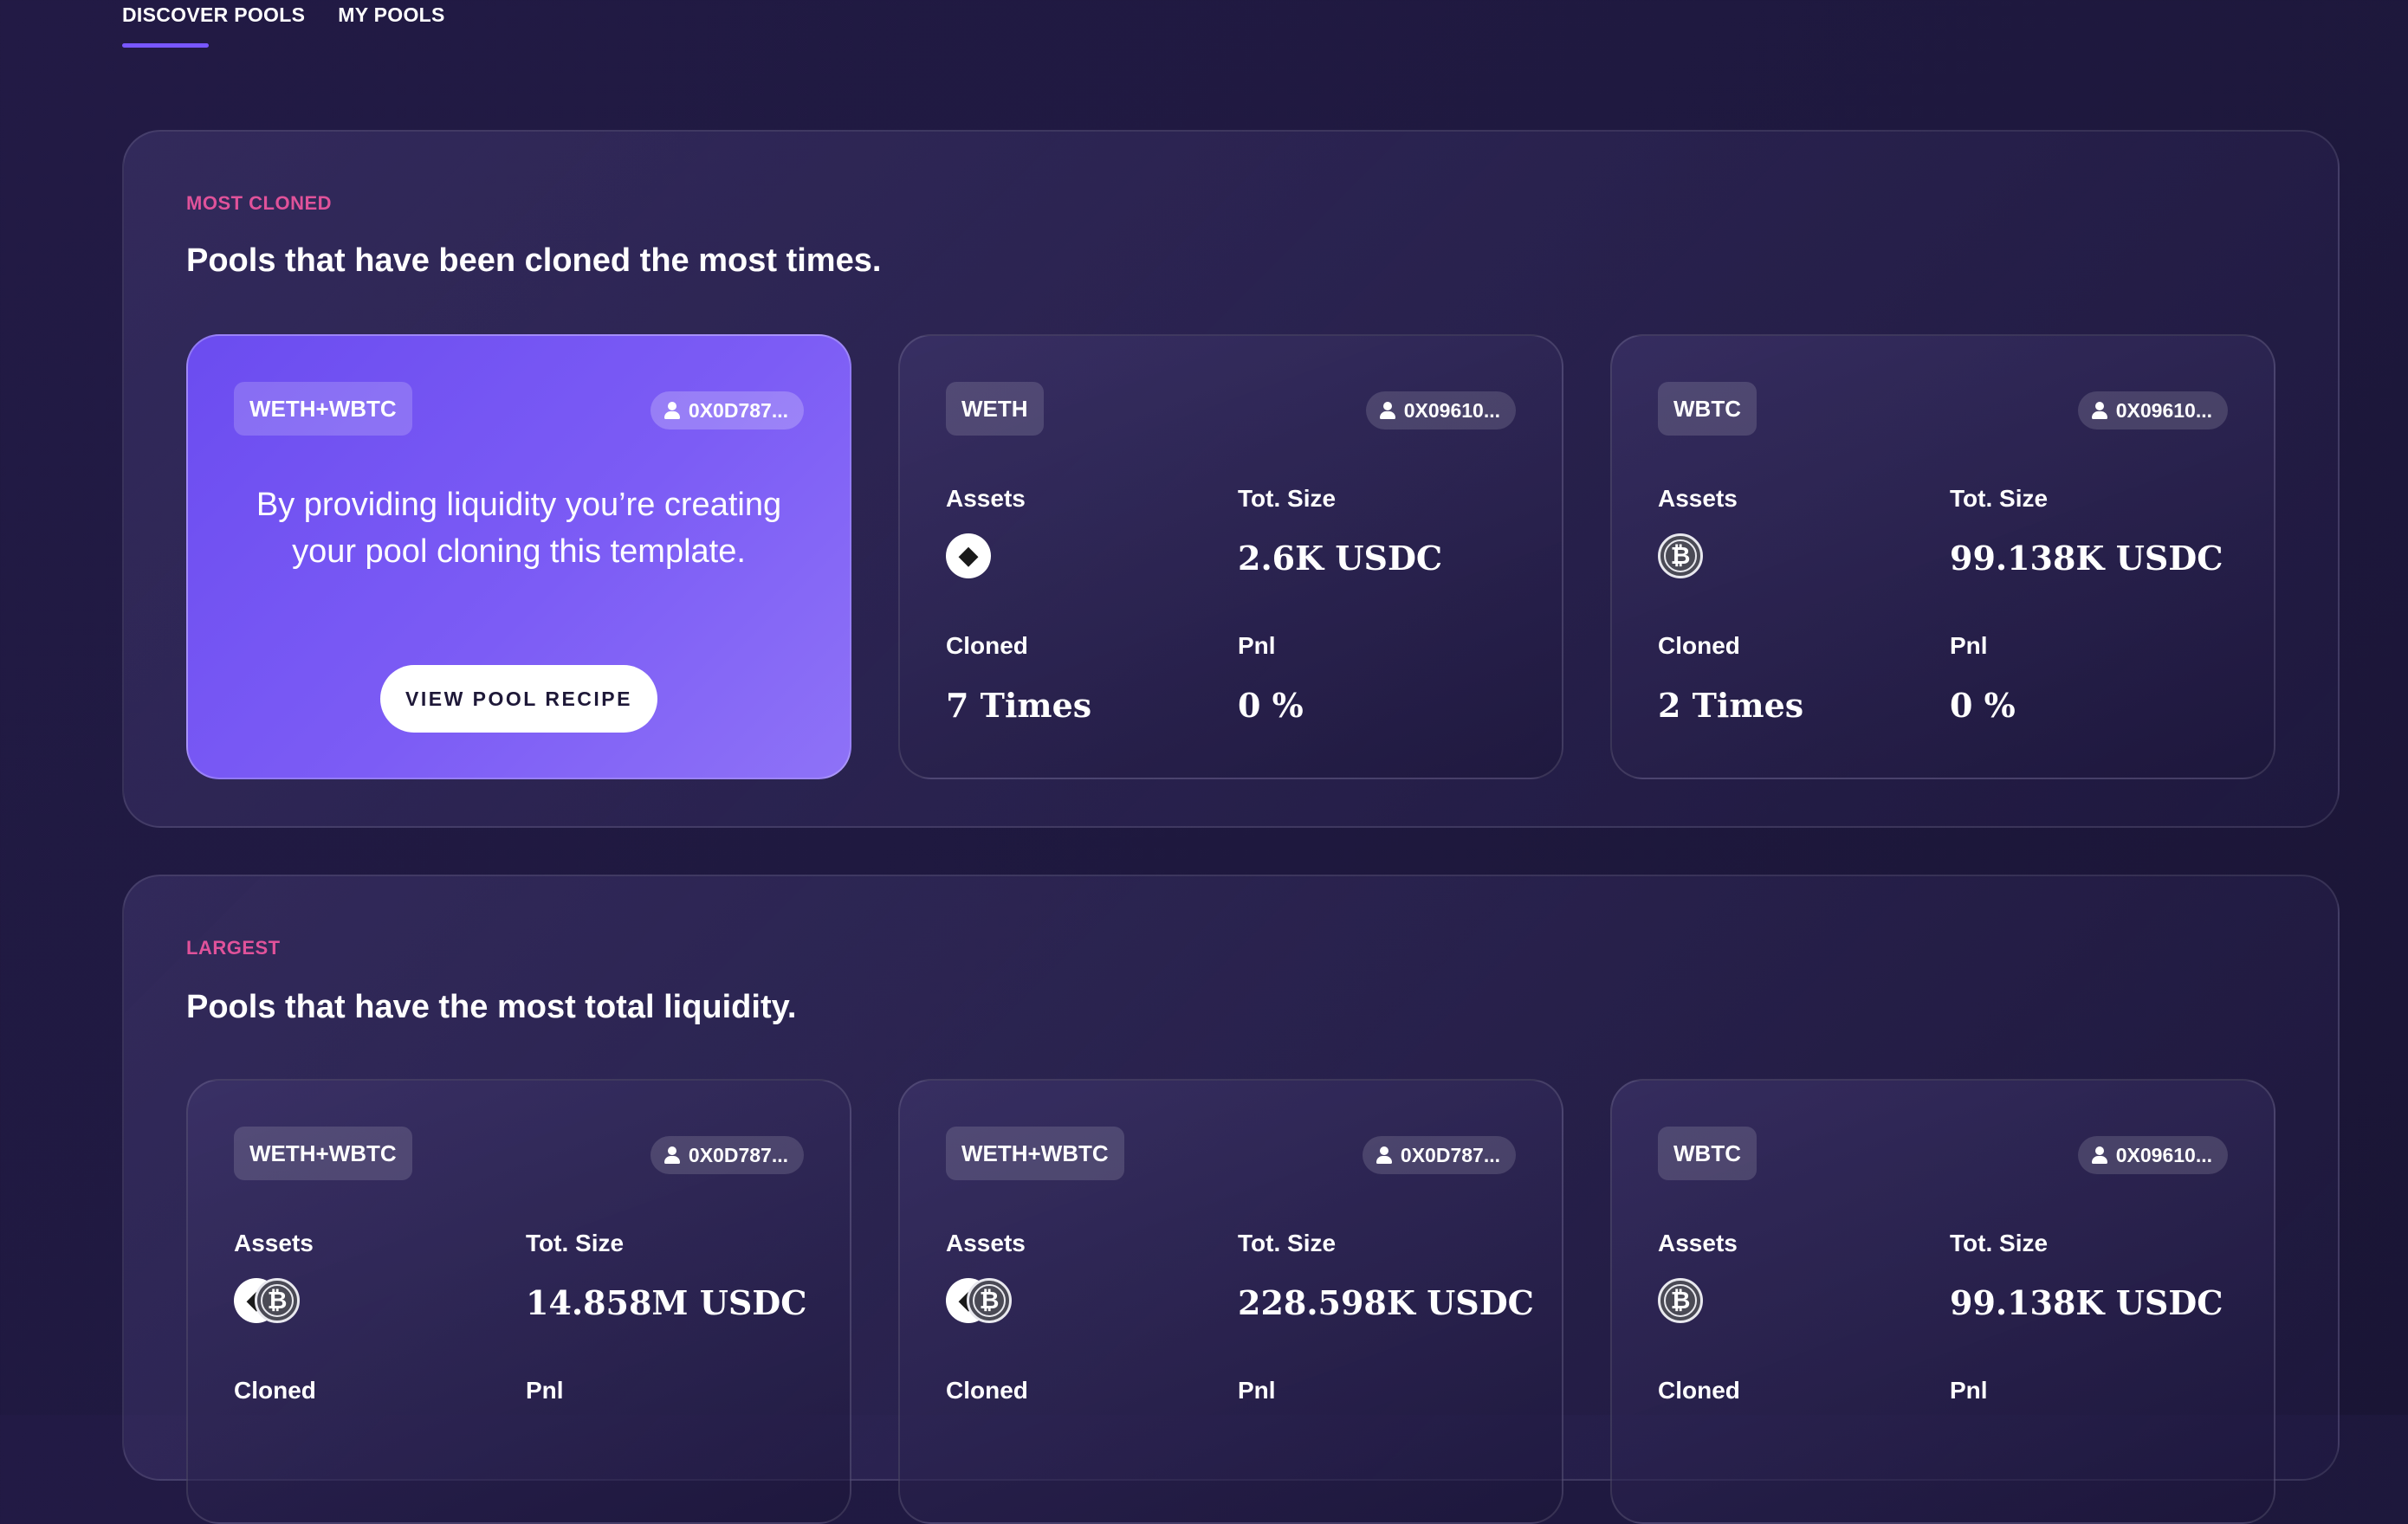 Image resolution: width=2408 pixels, height=1524 pixels. I want to click on section-kicker: MOST CLONED, so click(259, 203).